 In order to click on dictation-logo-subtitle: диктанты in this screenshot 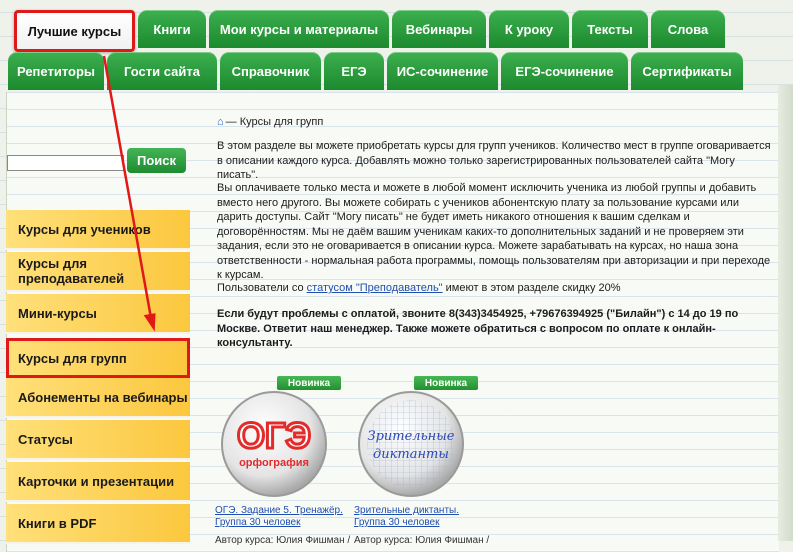, I will do `click(411, 454)`.